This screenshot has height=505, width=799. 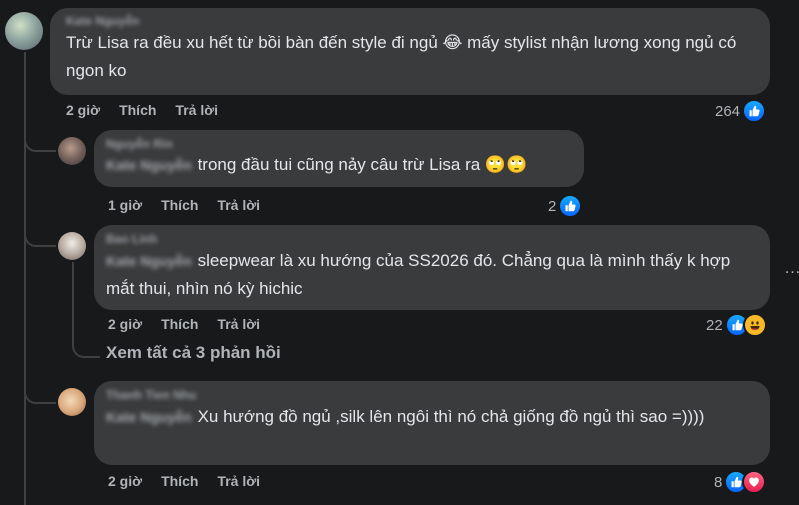 What do you see at coordinates (411, 21) in the screenshot?
I see `comment-author: Kate Nguyễn` at bounding box center [411, 21].